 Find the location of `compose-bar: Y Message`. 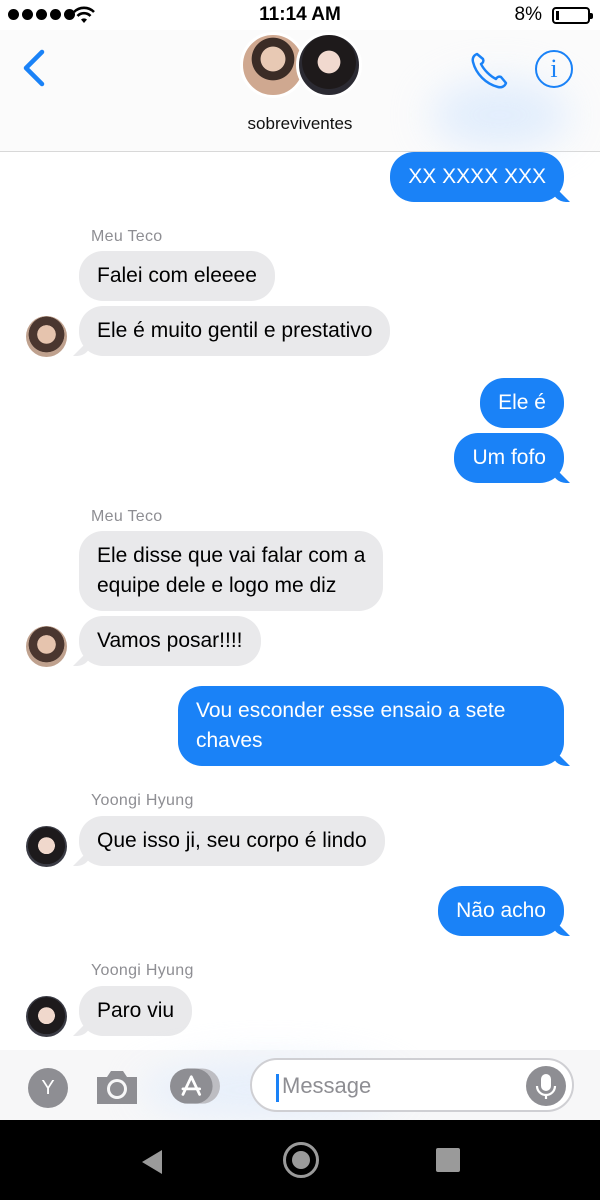

compose-bar: Y Message is located at coordinates (300, 1085).